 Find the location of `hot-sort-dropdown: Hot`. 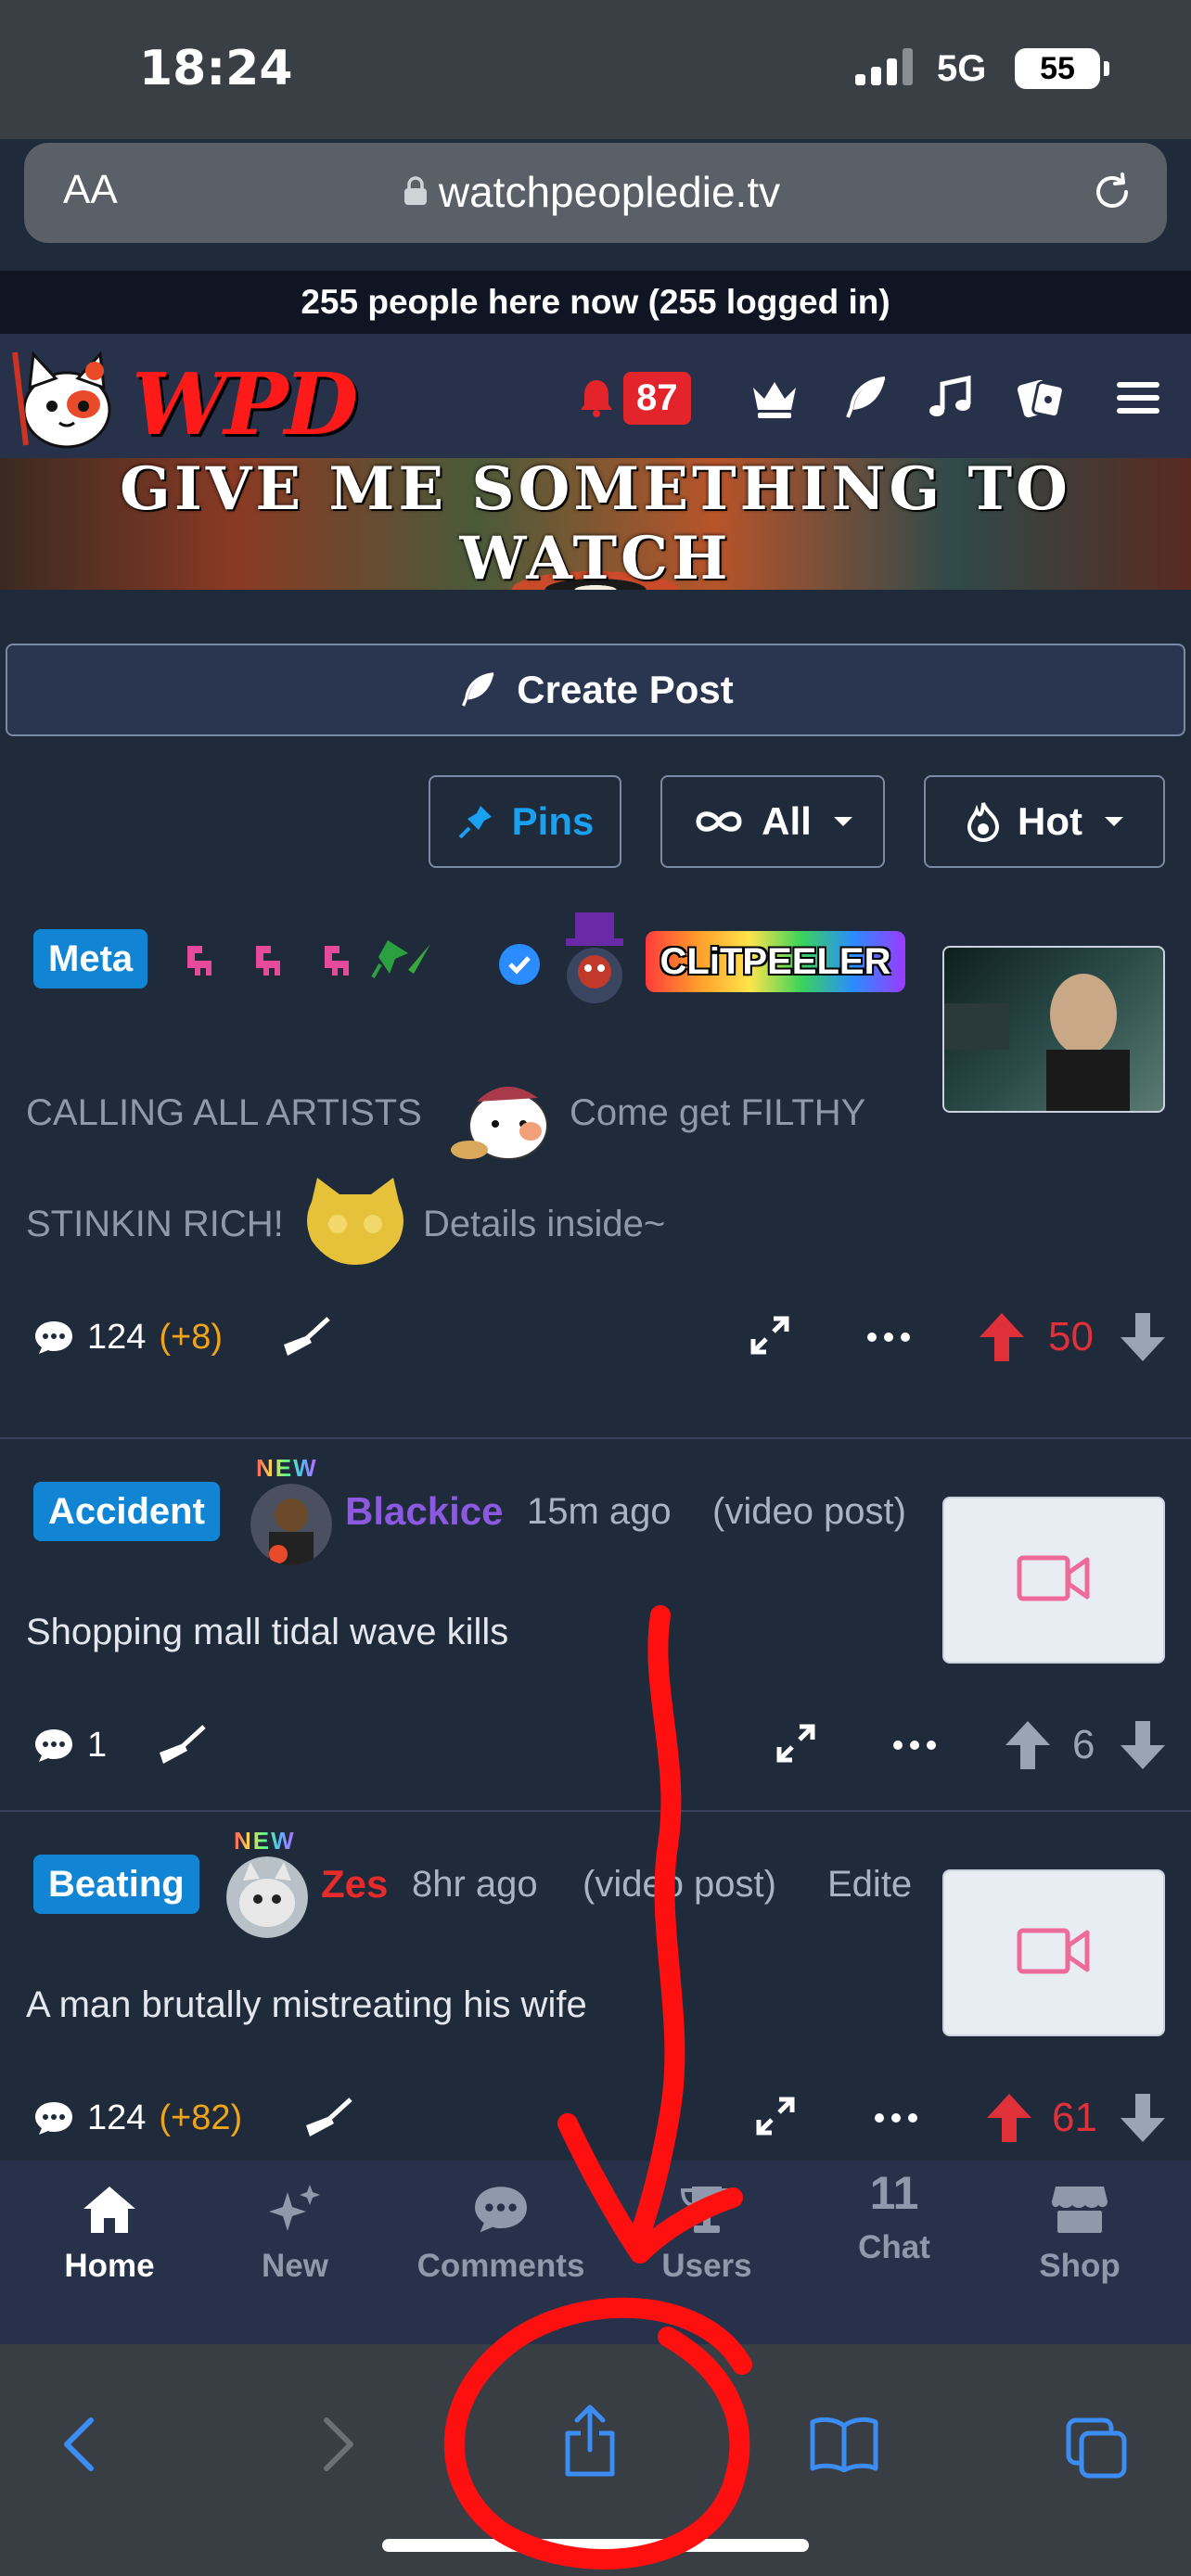

hot-sort-dropdown: Hot is located at coordinates (1044, 821).